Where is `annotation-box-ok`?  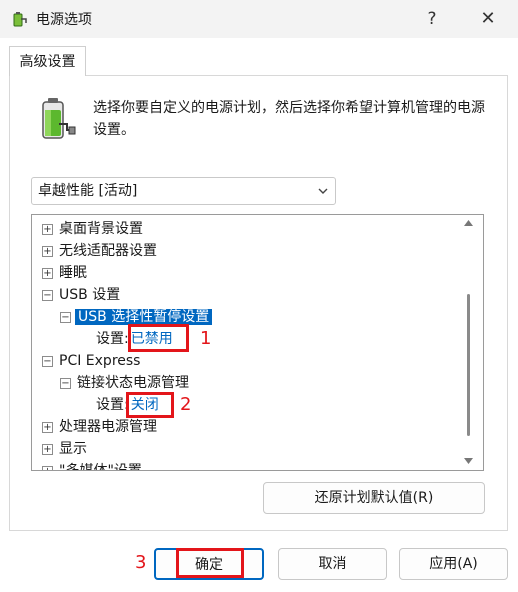 annotation-box-ok is located at coordinates (210, 563).